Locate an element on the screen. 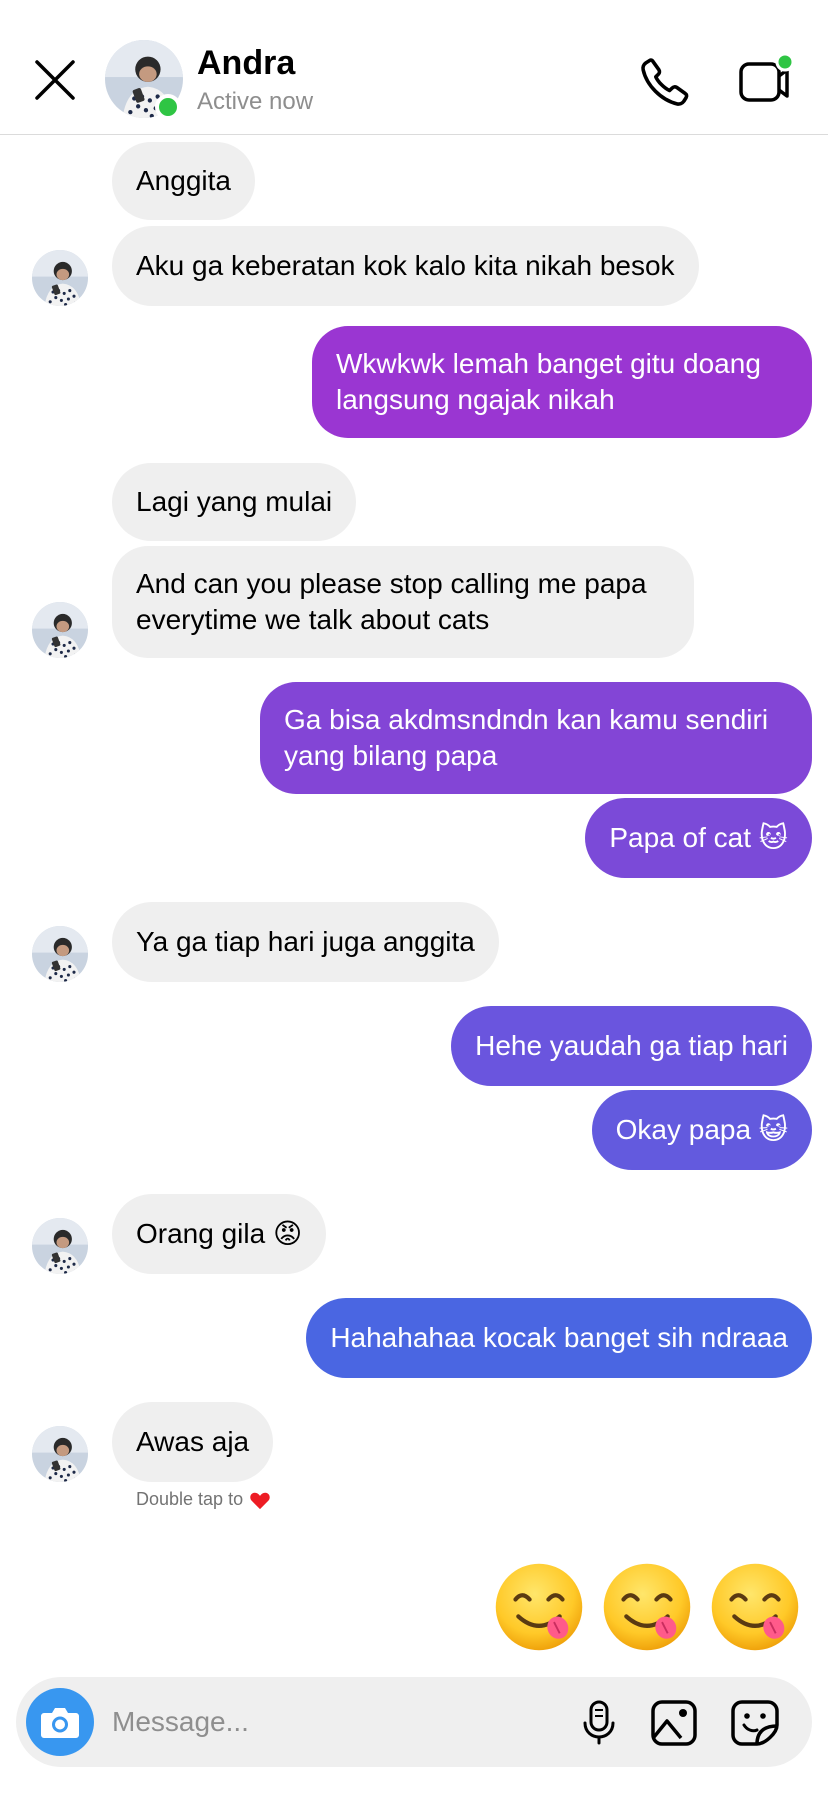  voice-message-button is located at coordinates (599, 1722).